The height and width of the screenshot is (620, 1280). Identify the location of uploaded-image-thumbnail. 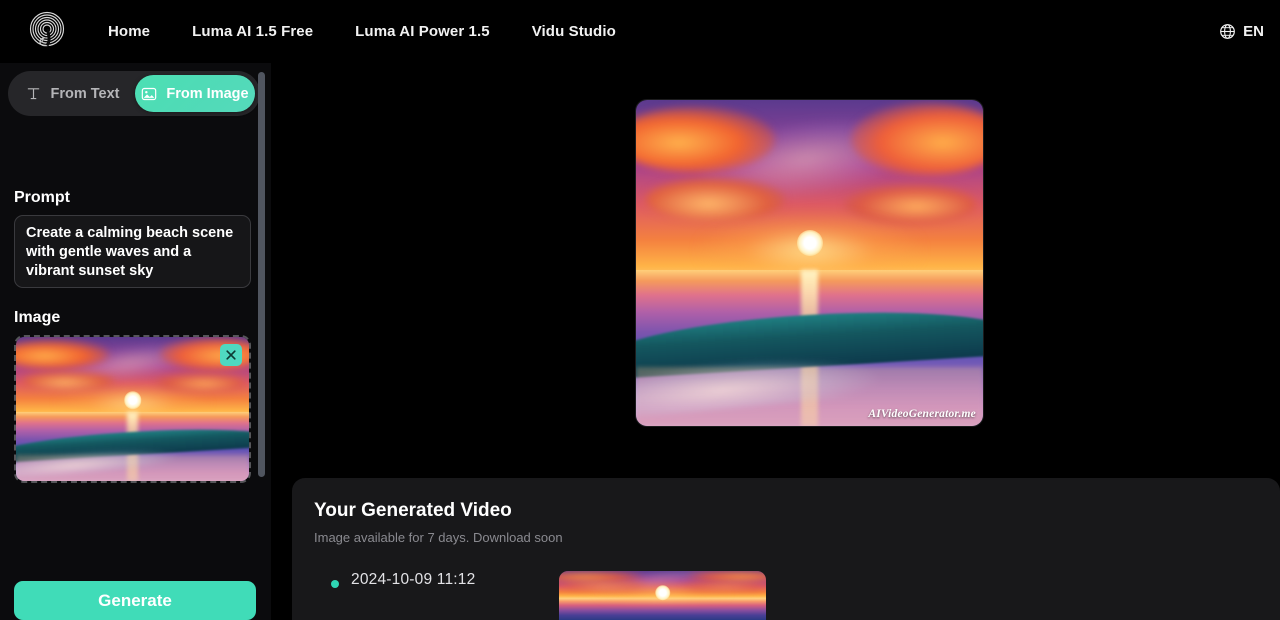
(132, 409).